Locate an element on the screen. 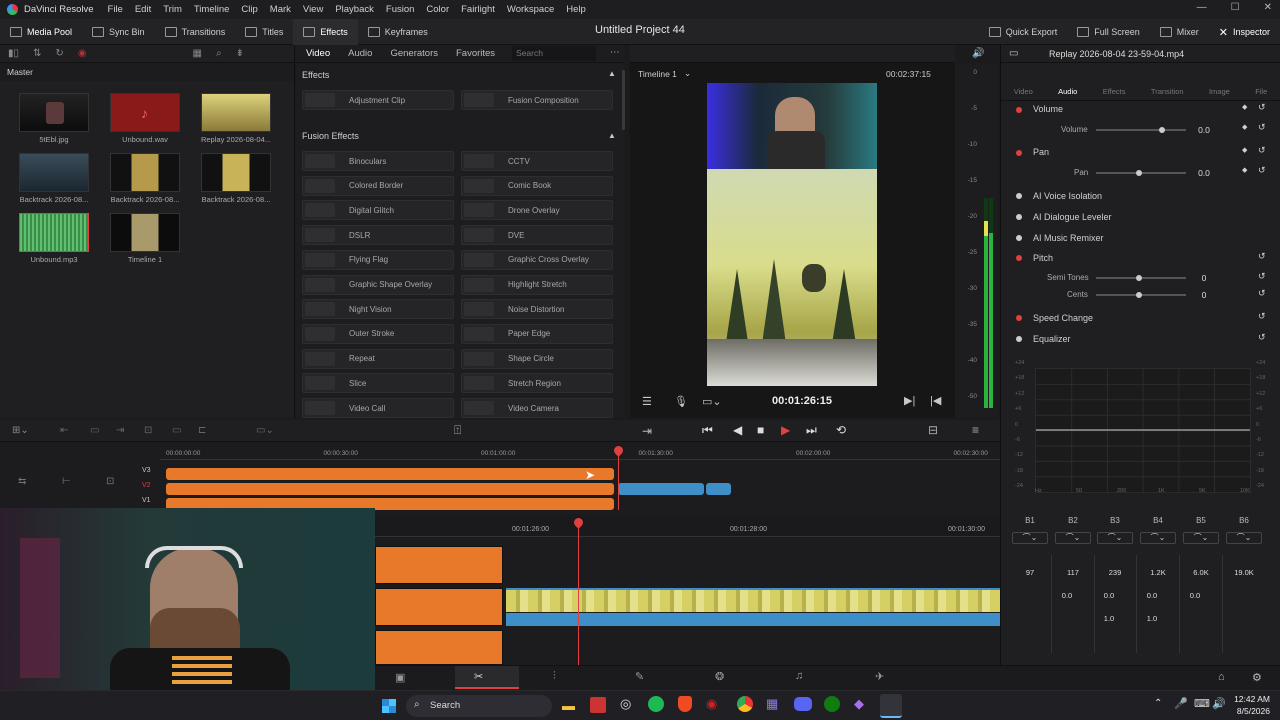 This screenshot has height=720, width=1280. effect-item: CCTV is located at coordinates (537, 161).